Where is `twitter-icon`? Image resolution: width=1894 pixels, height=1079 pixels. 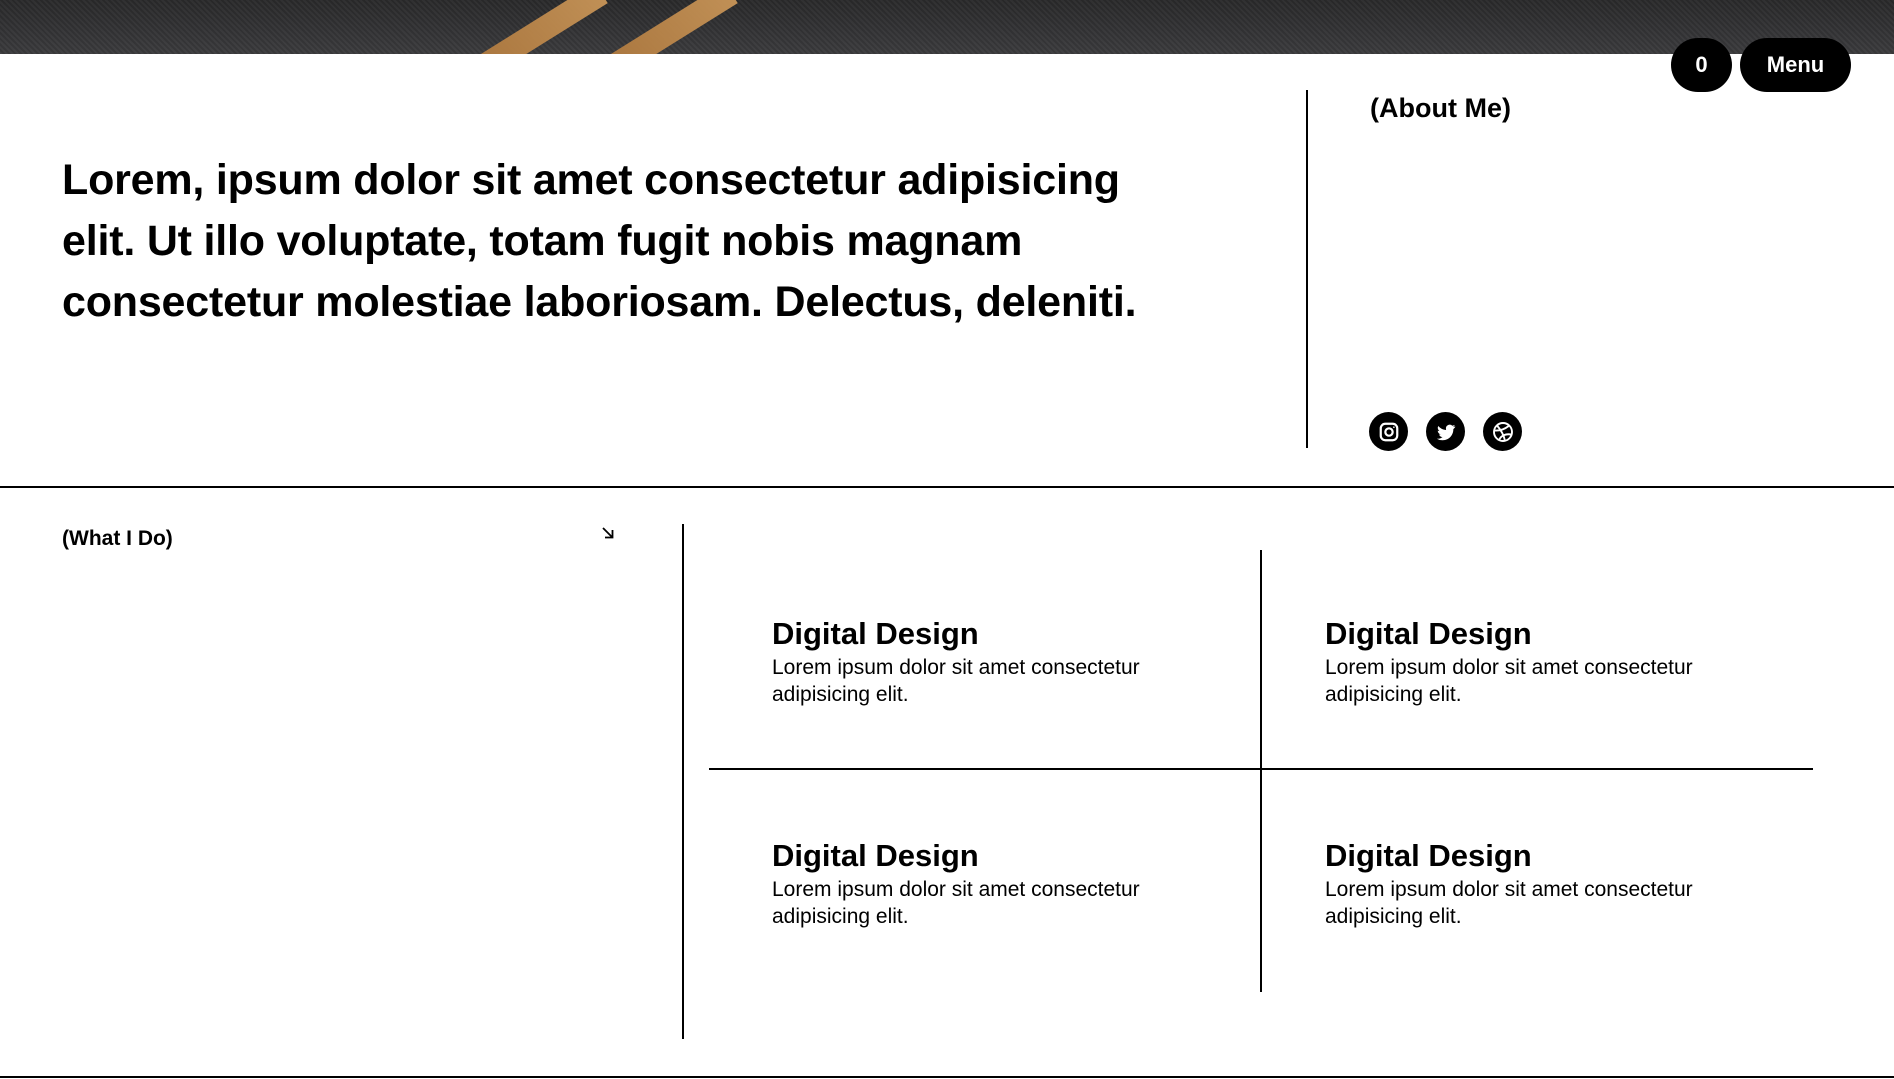 twitter-icon is located at coordinates (1445, 431).